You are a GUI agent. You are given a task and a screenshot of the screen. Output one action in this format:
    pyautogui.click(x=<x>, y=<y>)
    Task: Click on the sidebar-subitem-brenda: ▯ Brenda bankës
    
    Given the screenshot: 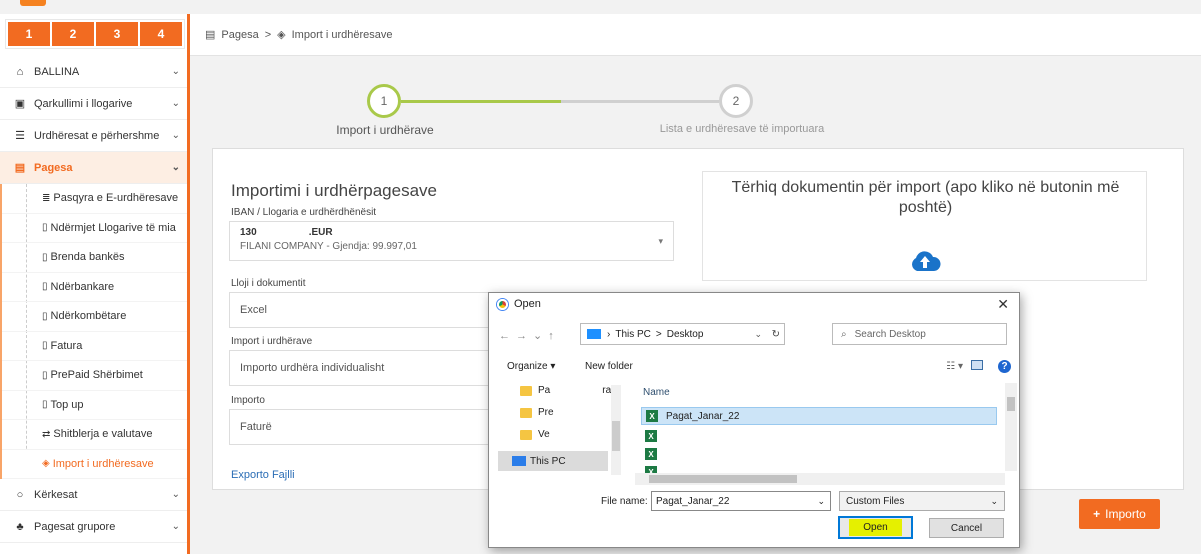 What is the action you would take?
    pyautogui.click(x=96, y=258)
    